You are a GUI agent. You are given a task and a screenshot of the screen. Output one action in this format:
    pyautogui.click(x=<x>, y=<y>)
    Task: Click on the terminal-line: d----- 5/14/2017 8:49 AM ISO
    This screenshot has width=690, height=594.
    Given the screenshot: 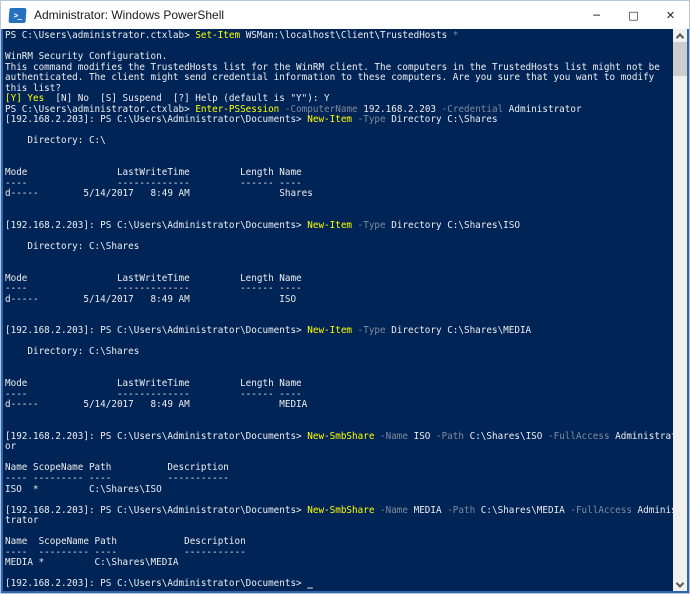 What is the action you would take?
    pyautogui.click(x=151, y=299)
    